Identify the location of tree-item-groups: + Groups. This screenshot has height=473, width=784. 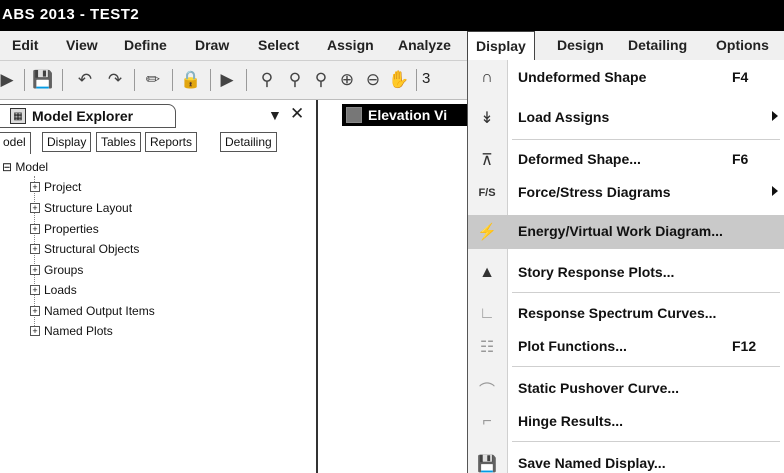
(56, 270).